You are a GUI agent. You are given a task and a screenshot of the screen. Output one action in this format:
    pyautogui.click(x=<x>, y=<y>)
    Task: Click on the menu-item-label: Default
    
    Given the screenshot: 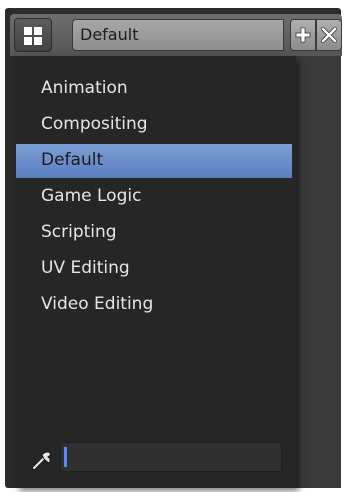 What is the action you would take?
    pyautogui.click(x=72, y=160)
    